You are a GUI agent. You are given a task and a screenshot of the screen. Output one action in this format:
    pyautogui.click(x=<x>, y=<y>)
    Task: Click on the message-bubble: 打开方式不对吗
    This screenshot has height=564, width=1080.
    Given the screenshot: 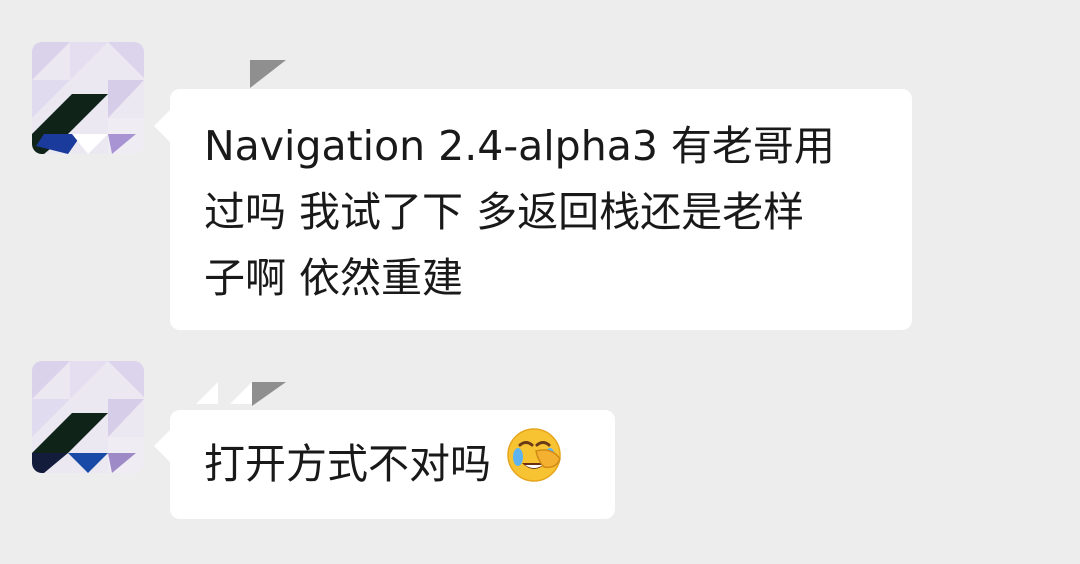 What is the action you would take?
    pyautogui.click(x=392, y=464)
    